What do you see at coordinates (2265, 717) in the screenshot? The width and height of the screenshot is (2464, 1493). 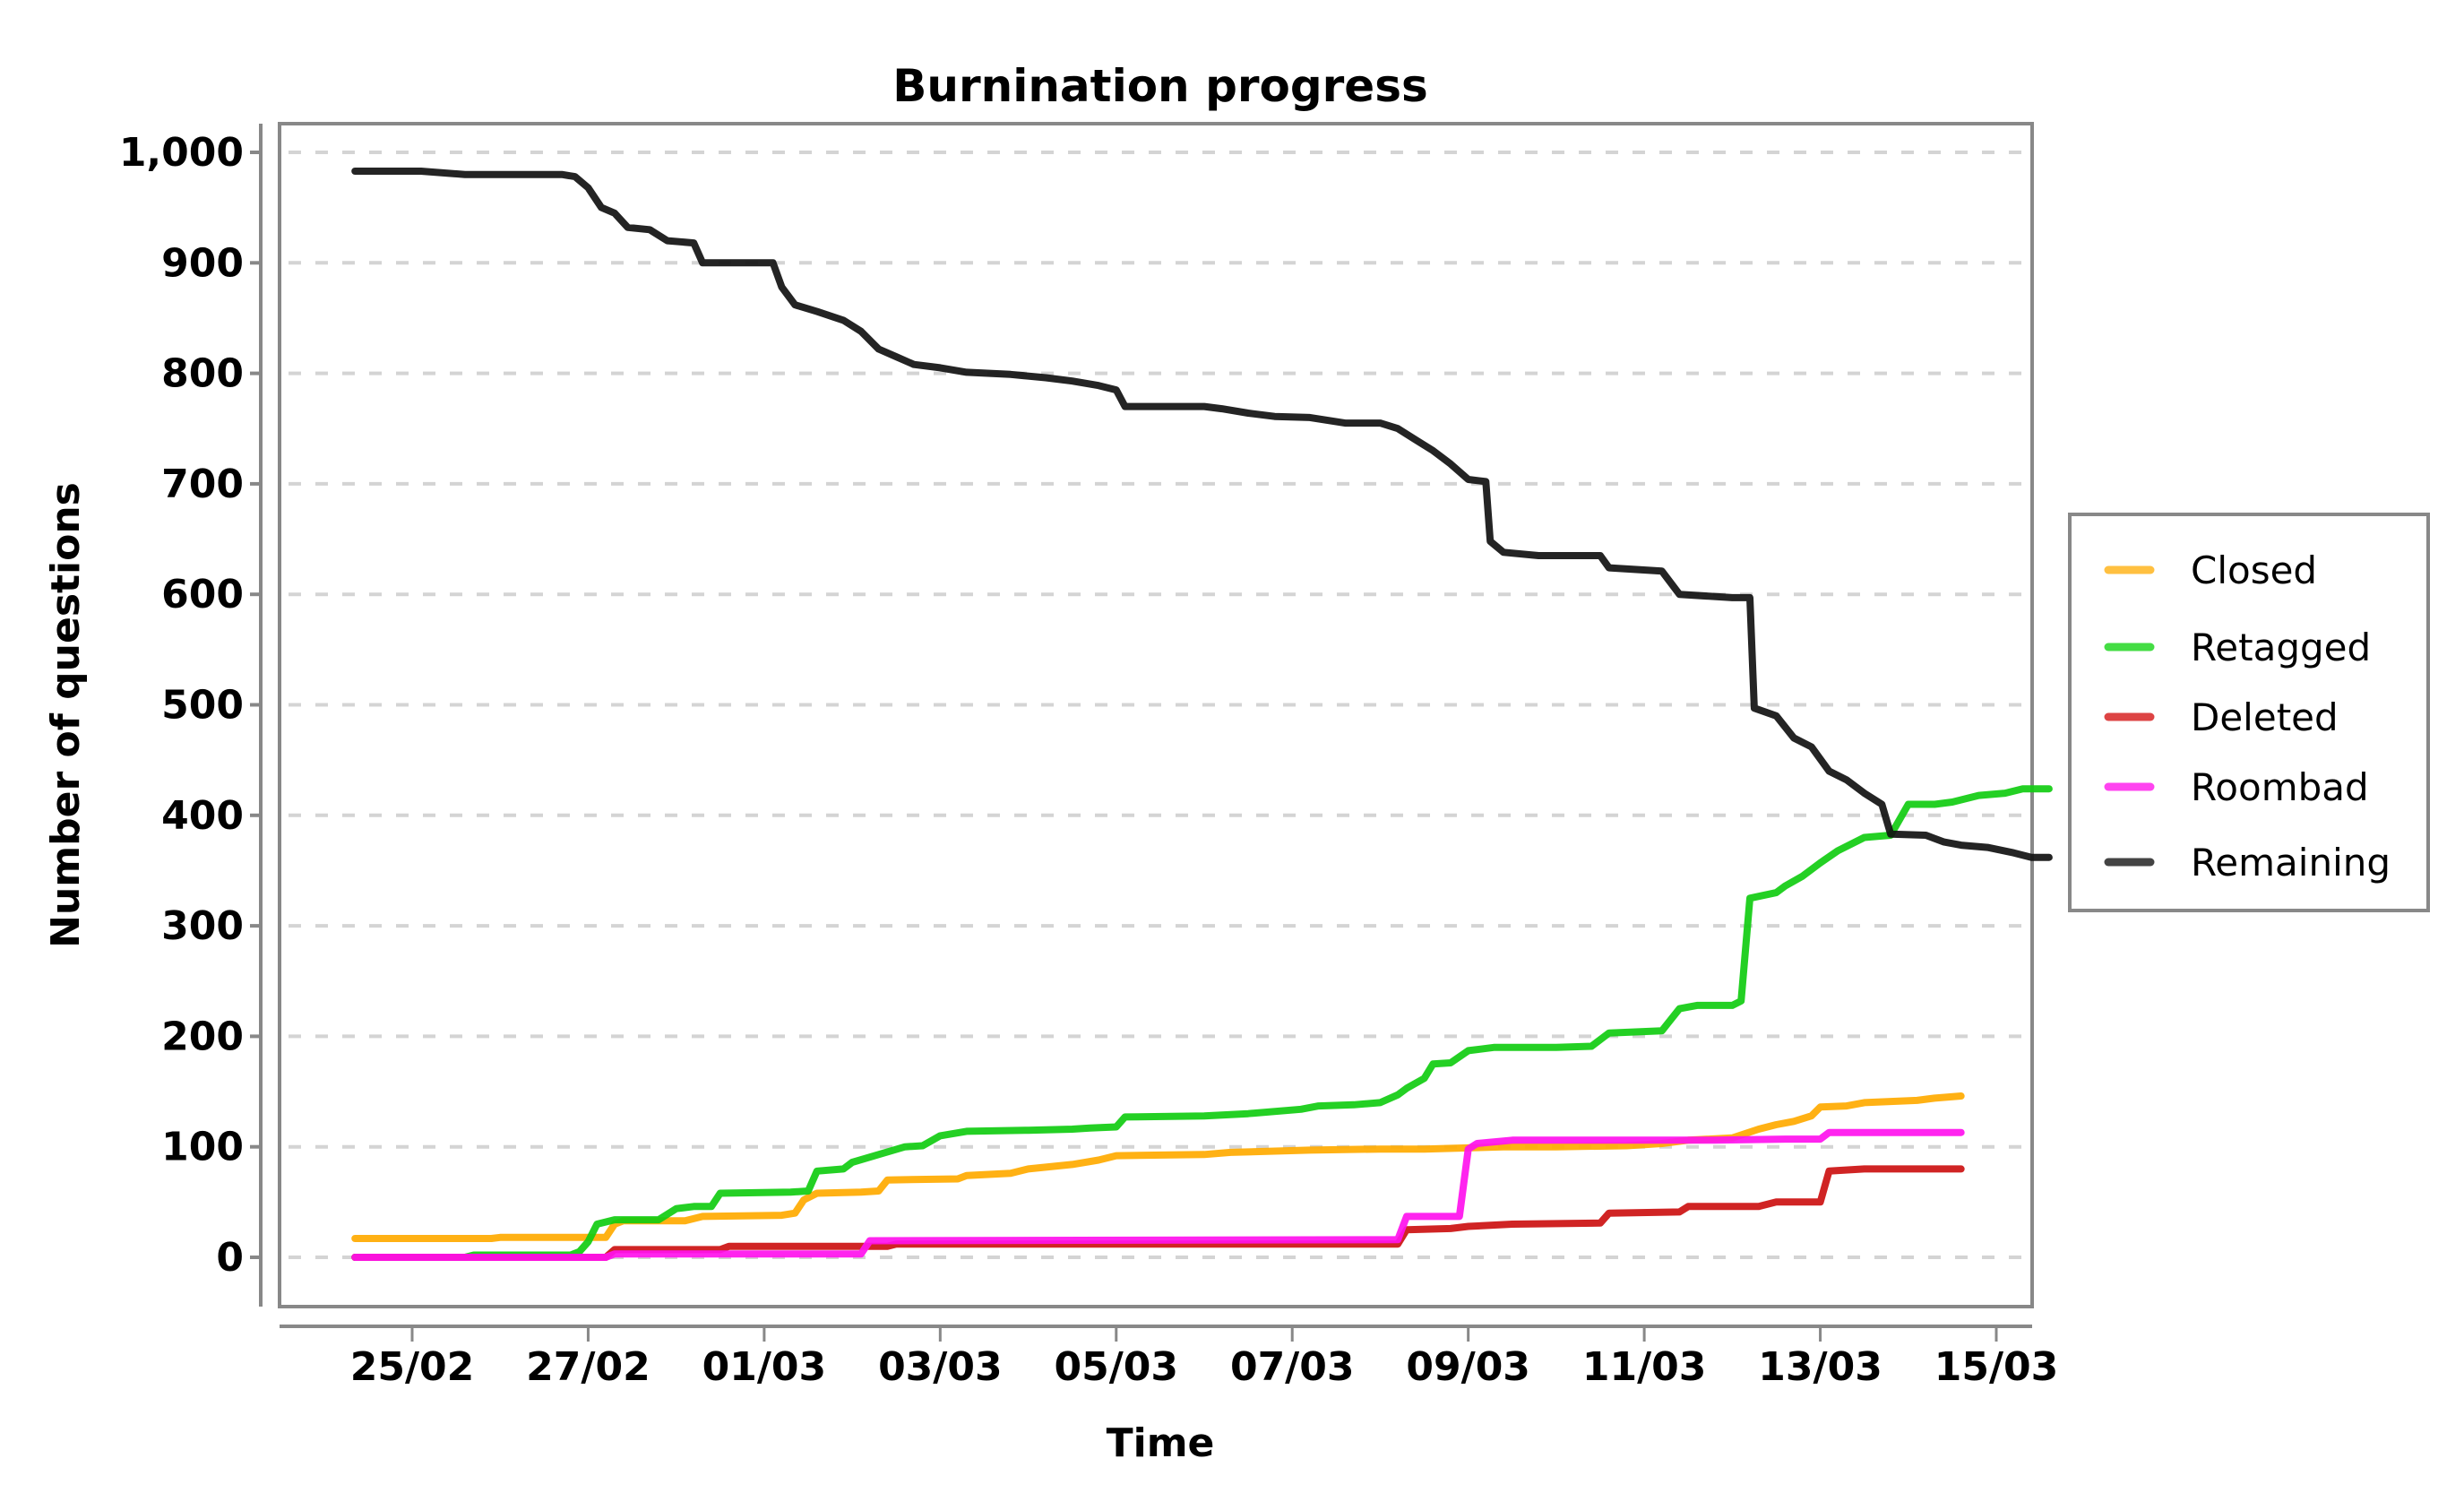 I see `legend-label: Deleted` at bounding box center [2265, 717].